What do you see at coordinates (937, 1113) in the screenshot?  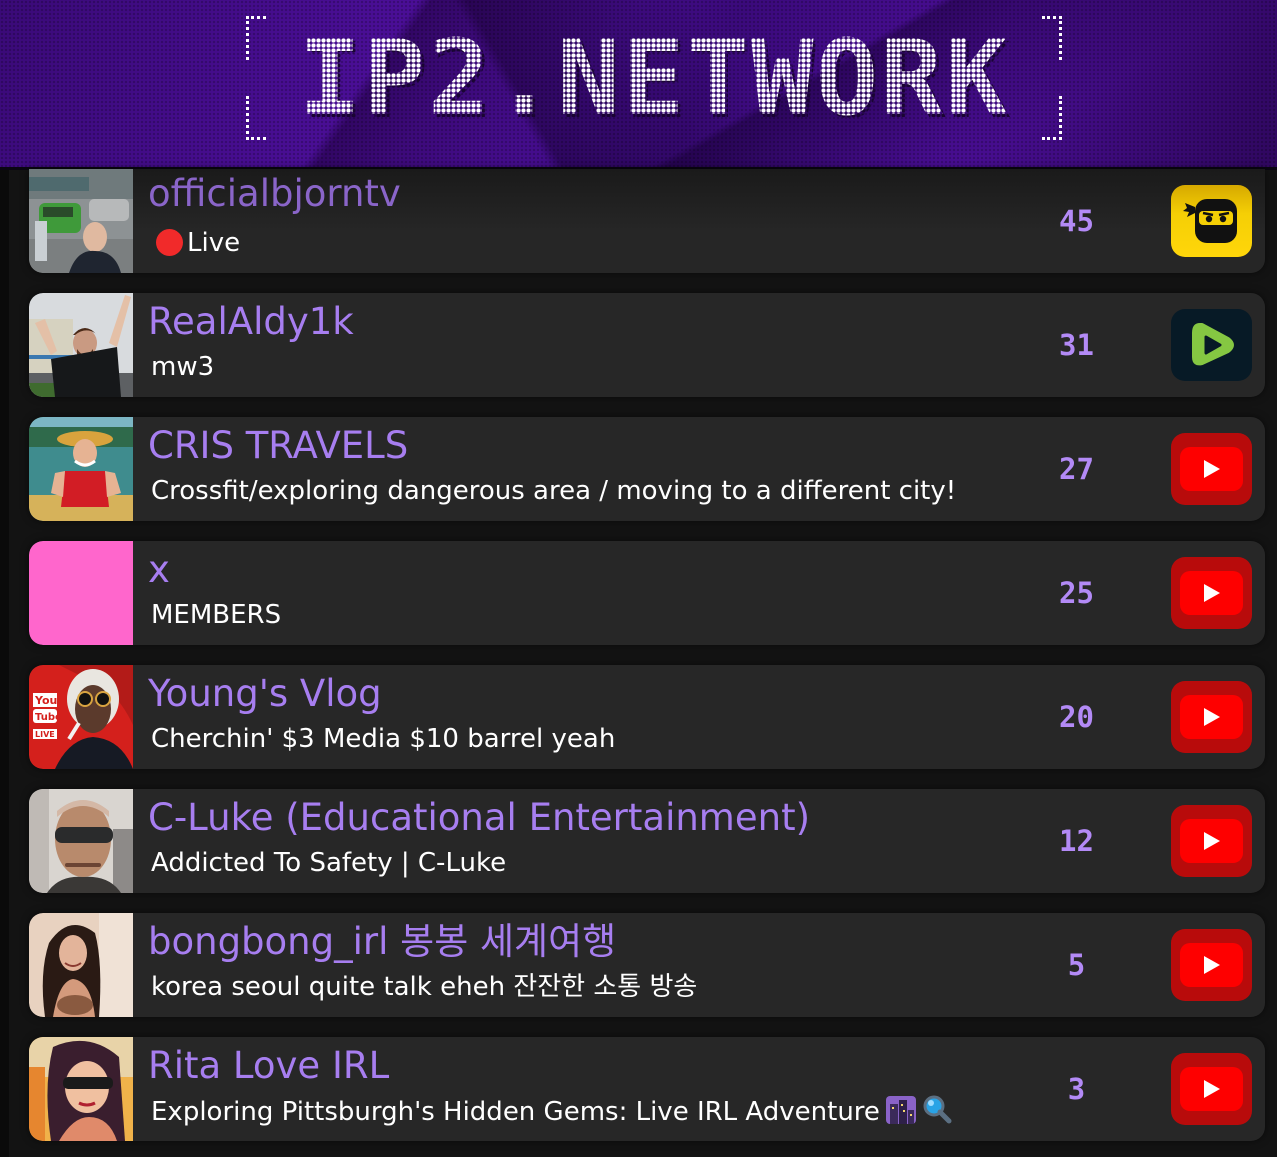 I see `magnifying-glass-emoji-icon` at bounding box center [937, 1113].